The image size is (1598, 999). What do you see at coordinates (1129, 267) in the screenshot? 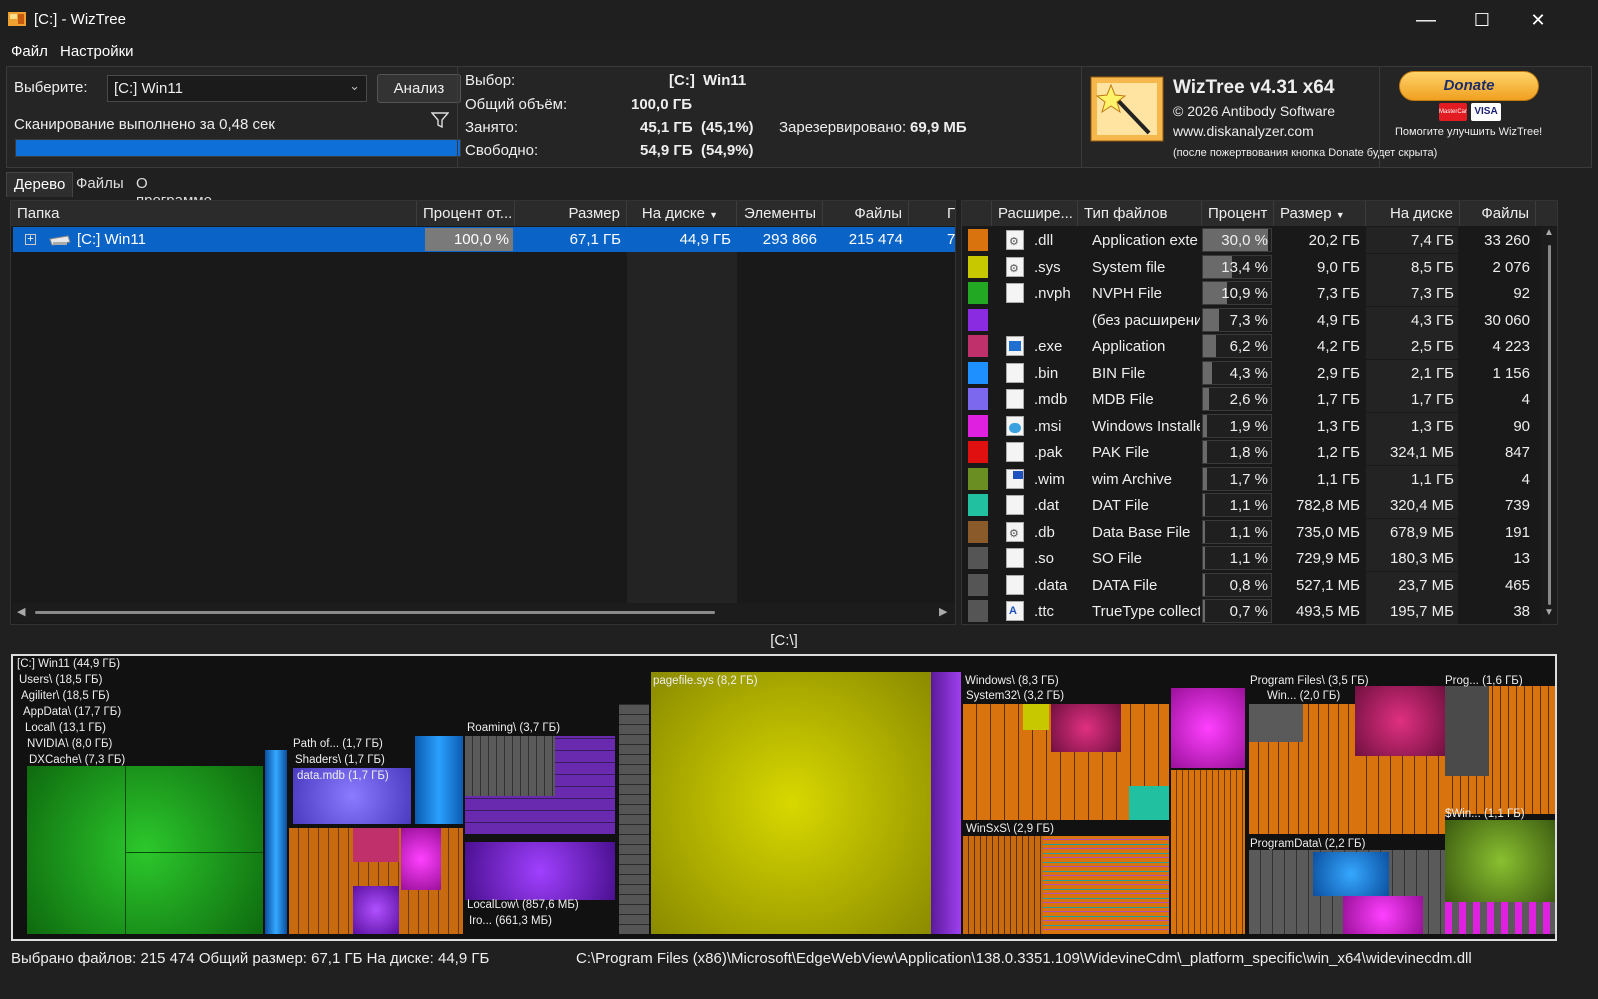
I see `ext-type: System file` at bounding box center [1129, 267].